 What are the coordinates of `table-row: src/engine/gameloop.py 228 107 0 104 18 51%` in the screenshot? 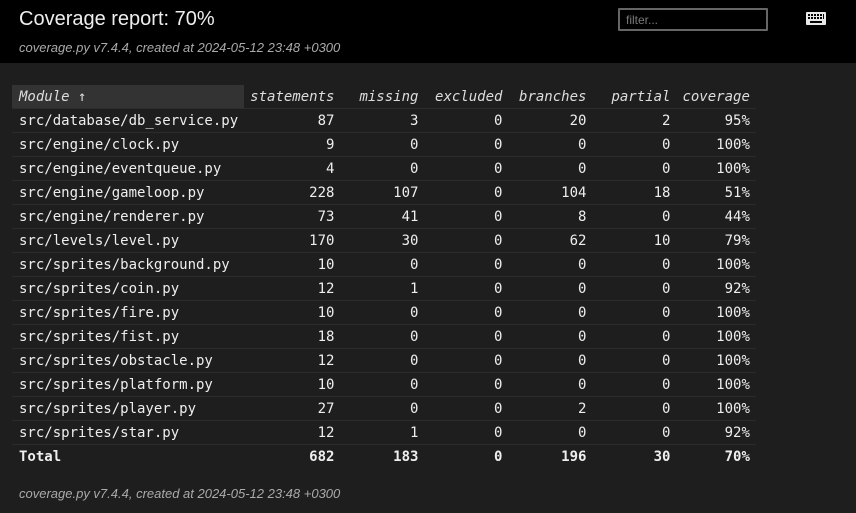 It's located at (384, 192).